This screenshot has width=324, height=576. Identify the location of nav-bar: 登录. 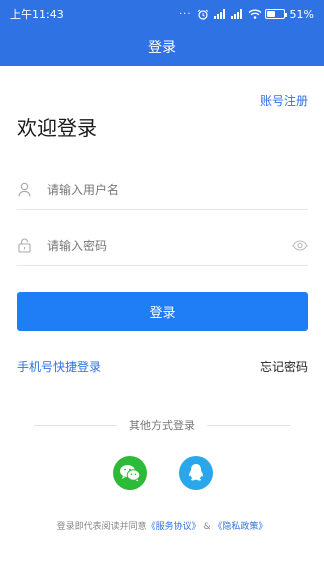
(162, 47).